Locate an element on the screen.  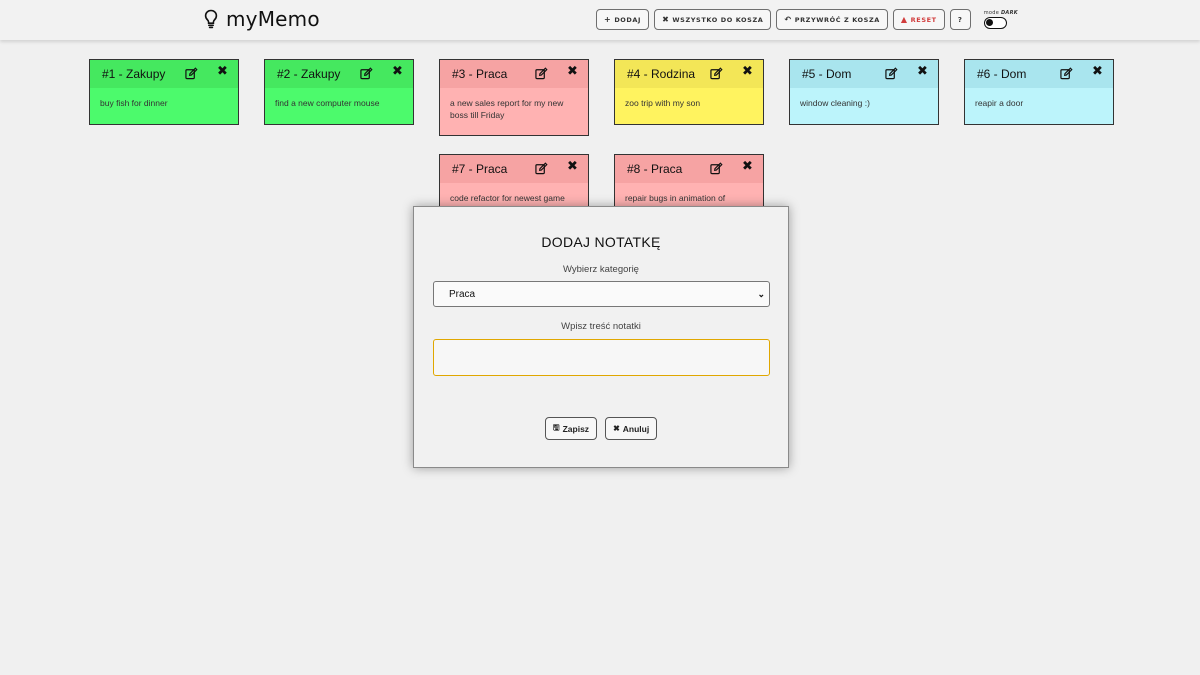
toggle-knob is located at coordinates (989, 22).